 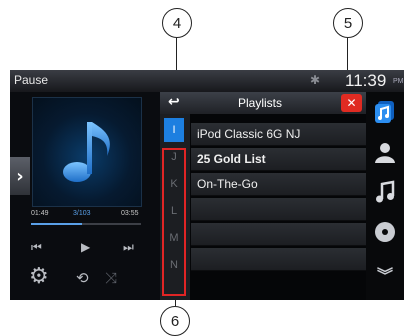 I want to click on elapsed-time: 01:49, so click(x=40, y=213).